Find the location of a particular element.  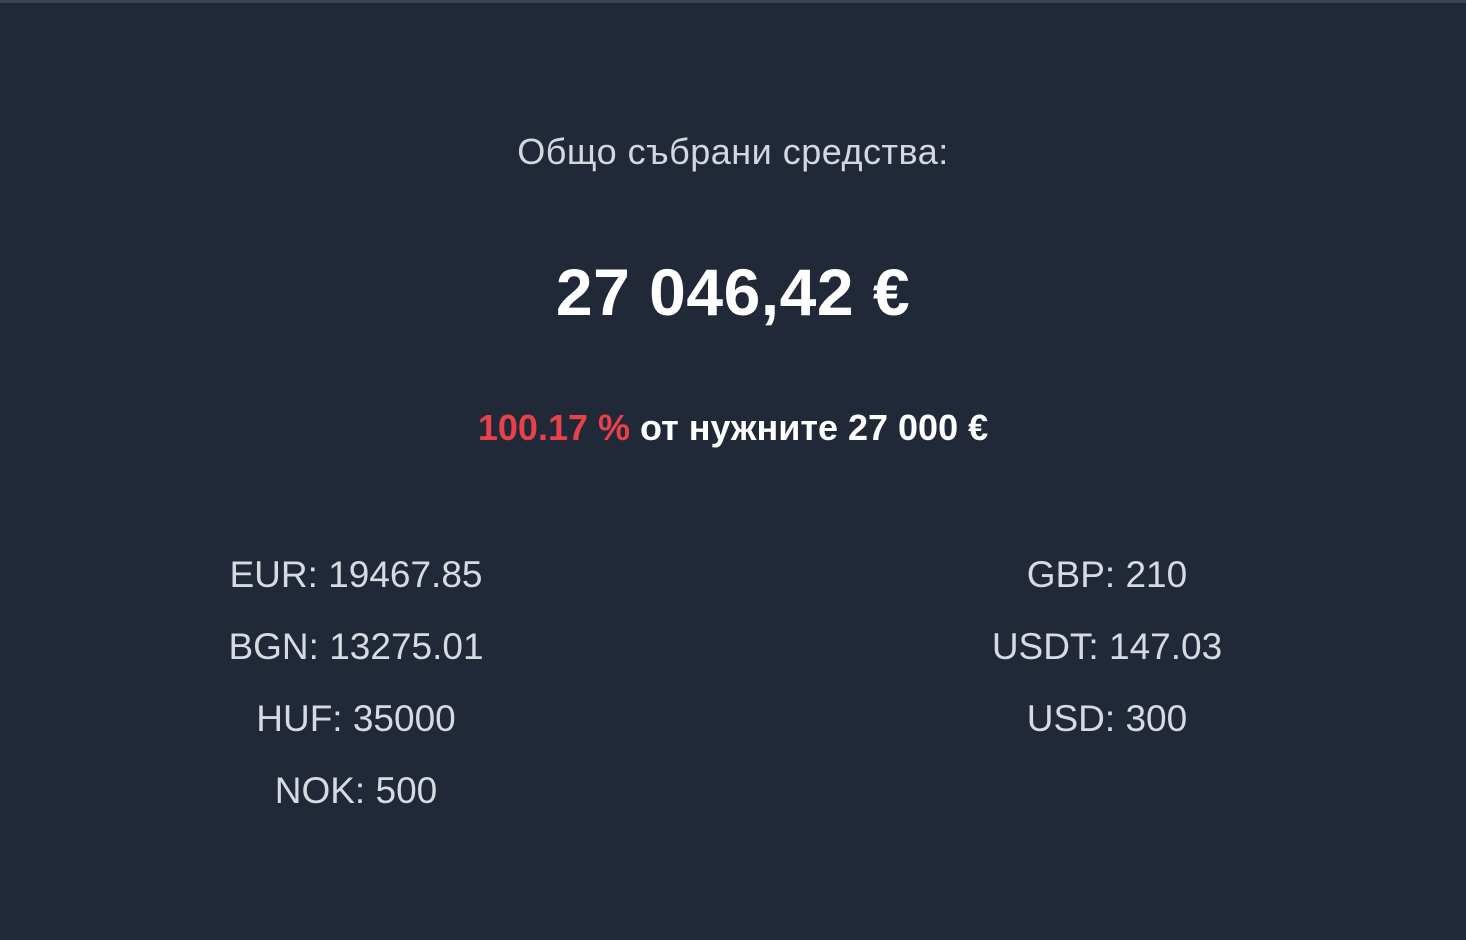

currency-amount-bgn: BGN: 13275.01 is located at coordinates (356, 646).